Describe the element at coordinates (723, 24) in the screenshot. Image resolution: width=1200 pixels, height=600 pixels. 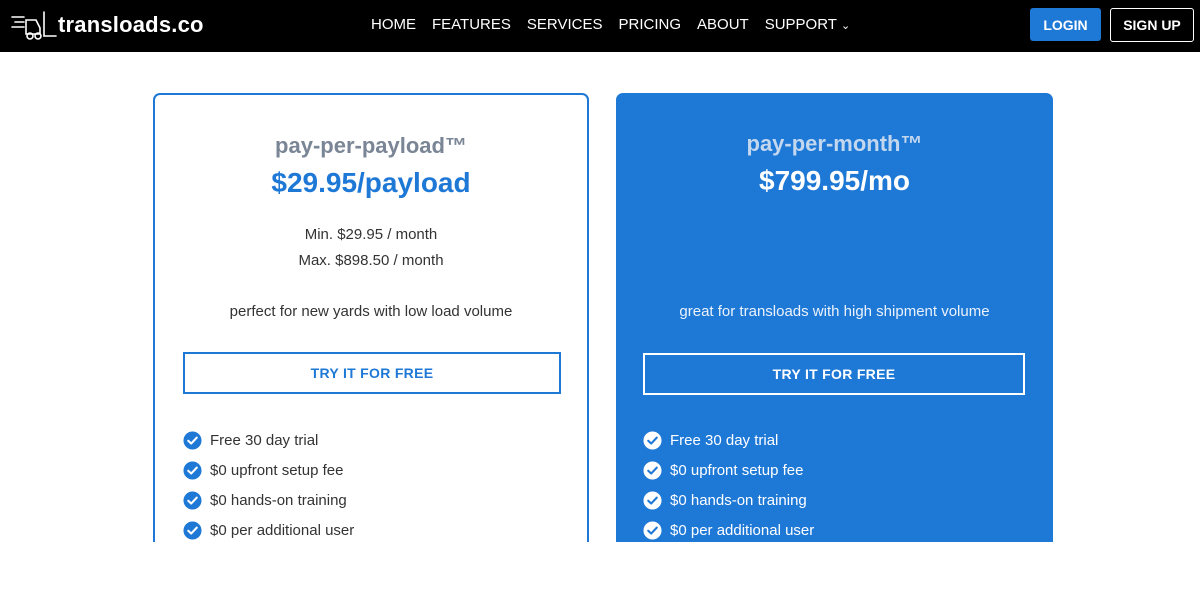
I see `nav-about: ABOUT` at that location.